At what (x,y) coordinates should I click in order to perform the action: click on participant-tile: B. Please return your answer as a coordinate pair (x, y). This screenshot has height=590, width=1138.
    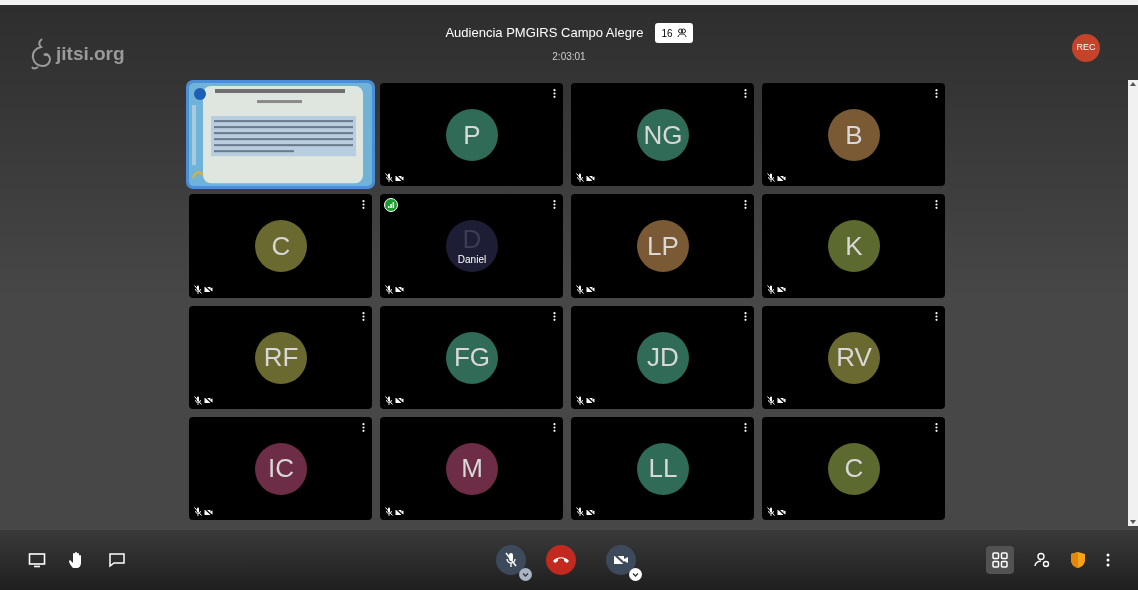
    Looking at the image, I should click on (853, 135).